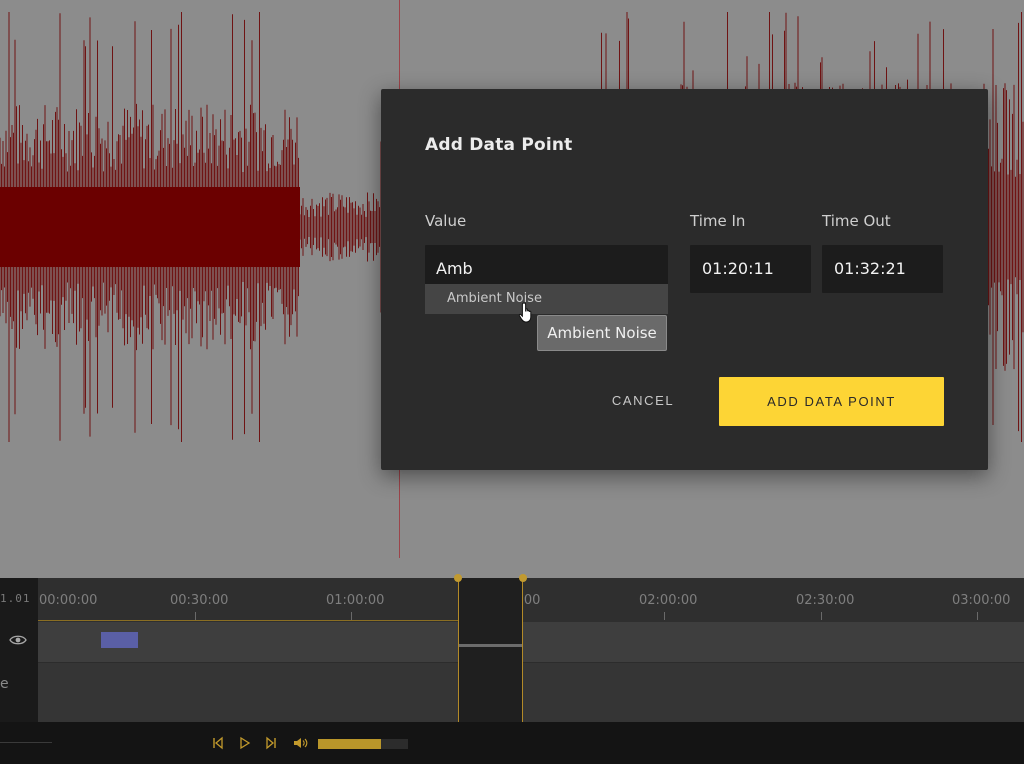 This screenshot has height=764, width=1024. Describe the element at coordinates (882, 269) in the screenshot. I see `time-out-input: 01:32:21` at that location.